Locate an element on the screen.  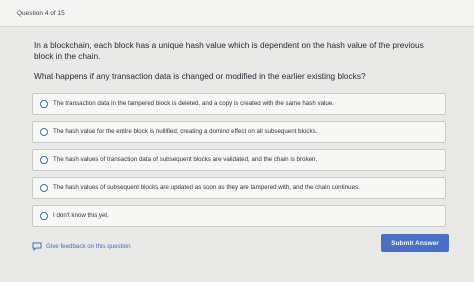
top-bar: Question 4 of 15 is located at coordinates (237, 13).